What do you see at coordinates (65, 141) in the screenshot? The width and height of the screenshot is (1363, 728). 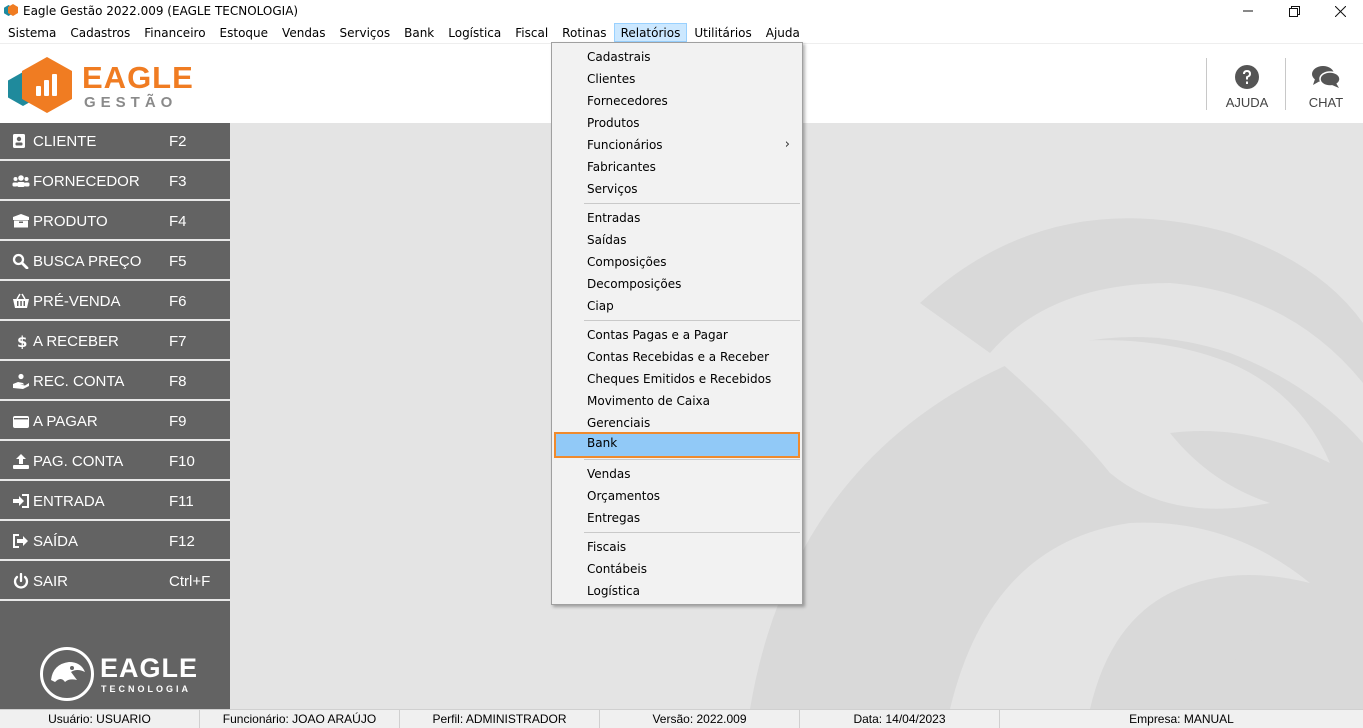 I see `sidebar-item-label: CLIENTE` at bounding box center [65, 141].